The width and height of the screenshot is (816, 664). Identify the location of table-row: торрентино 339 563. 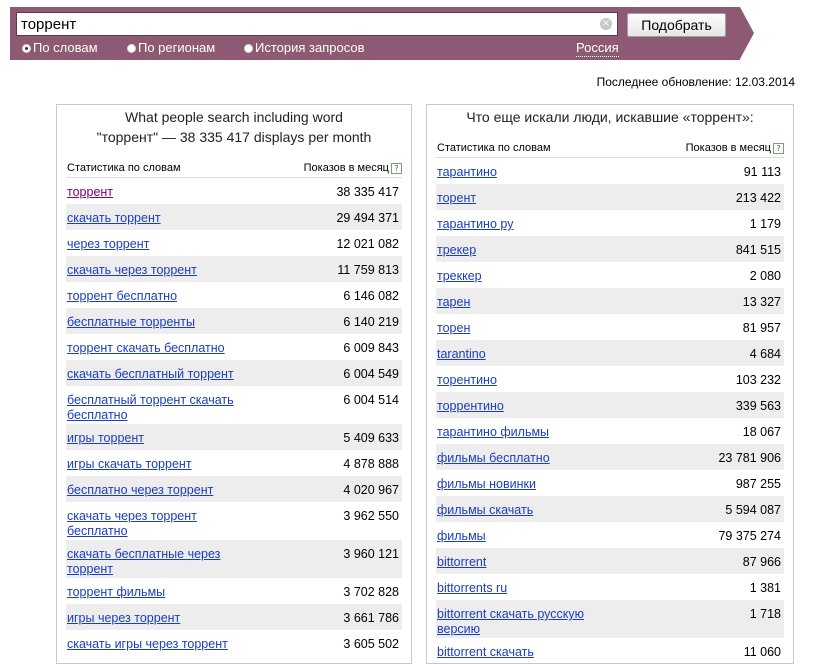
(610, 405).